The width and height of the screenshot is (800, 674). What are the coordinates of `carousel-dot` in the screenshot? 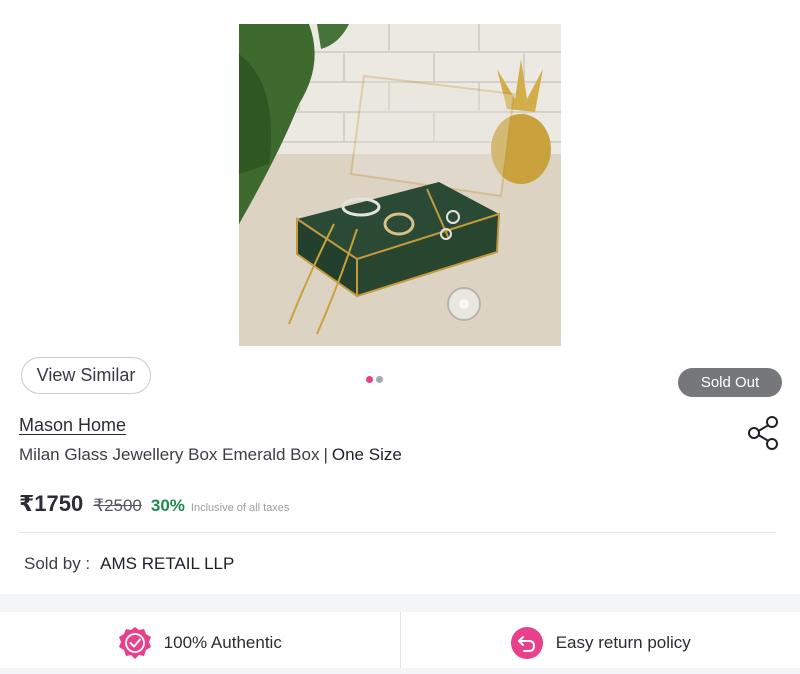 It's located at (379, 379).